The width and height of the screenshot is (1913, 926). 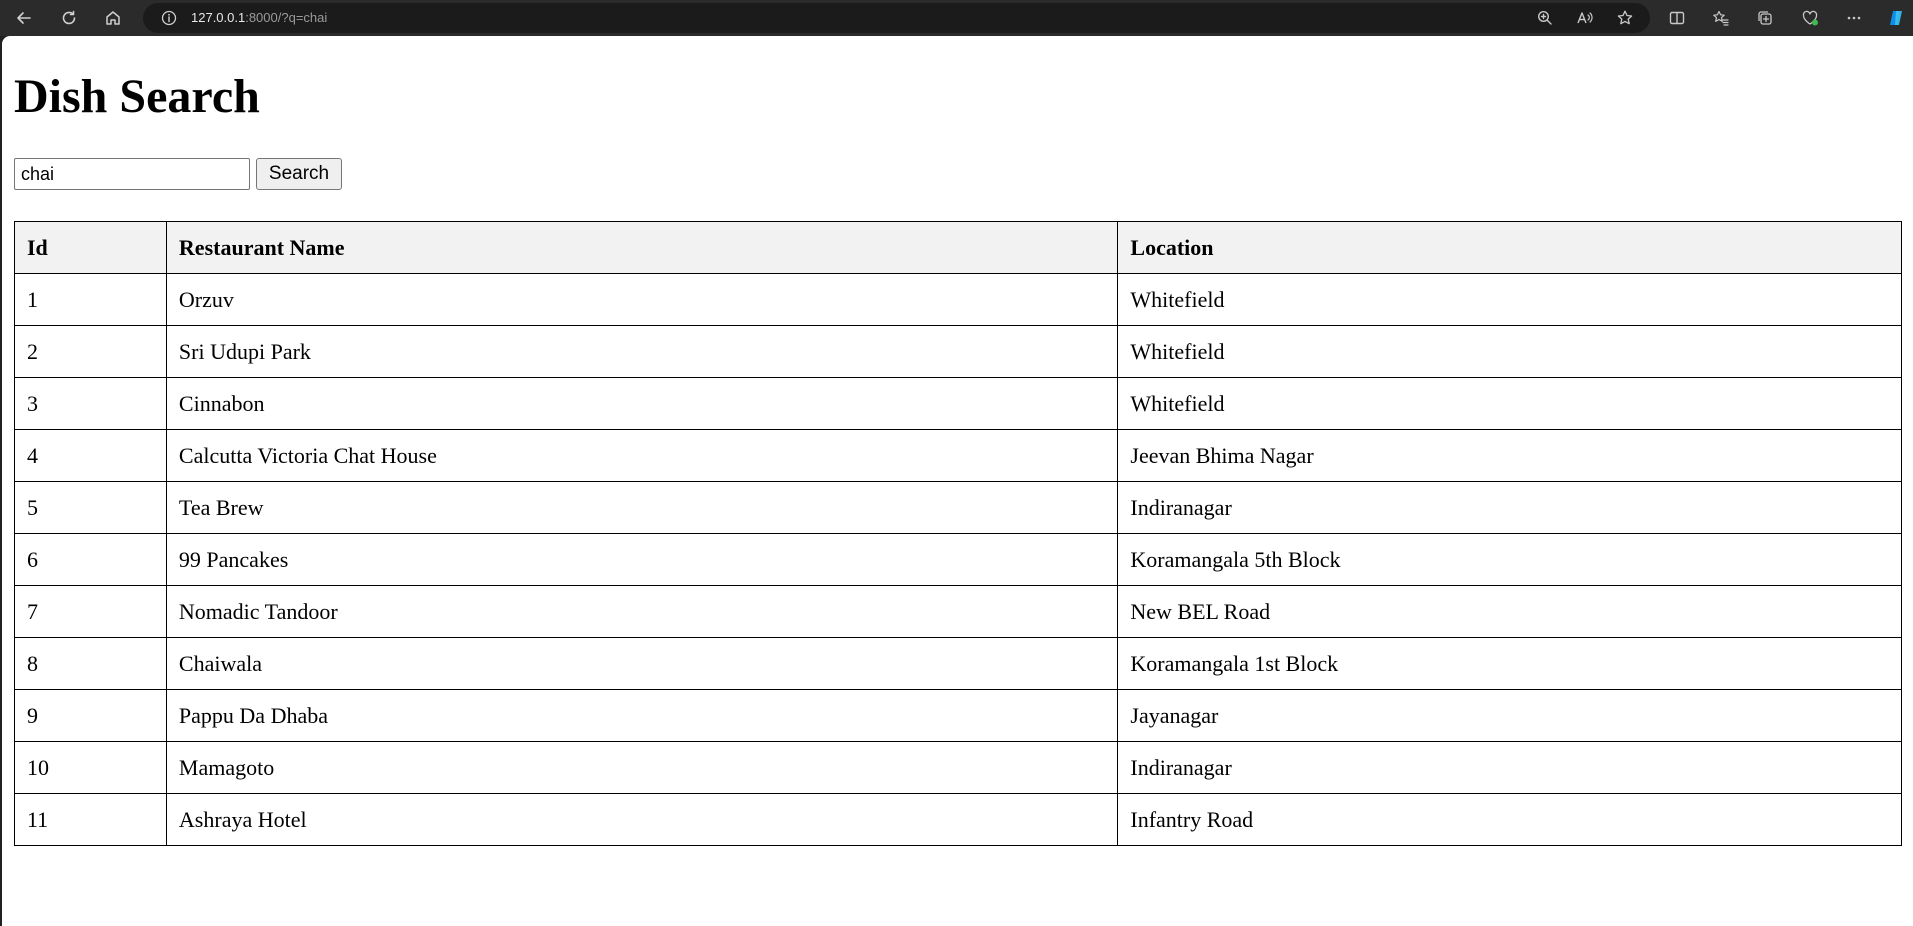 I want to click on refresh-button, so click(x=69, y=18).